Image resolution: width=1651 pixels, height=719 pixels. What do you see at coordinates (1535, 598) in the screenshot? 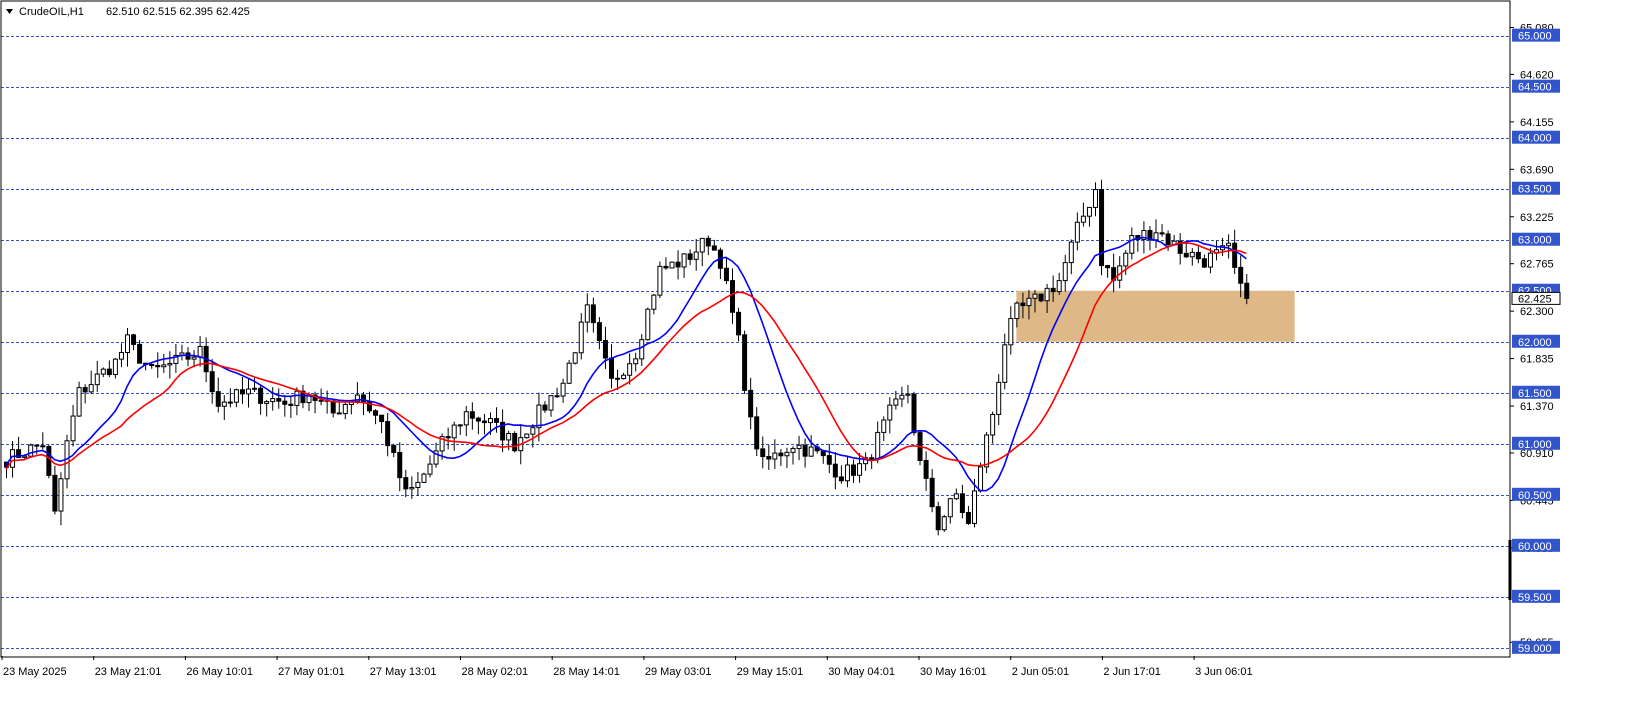
I see `level-price-label: 59.500` at bounding box center [1535, 598].